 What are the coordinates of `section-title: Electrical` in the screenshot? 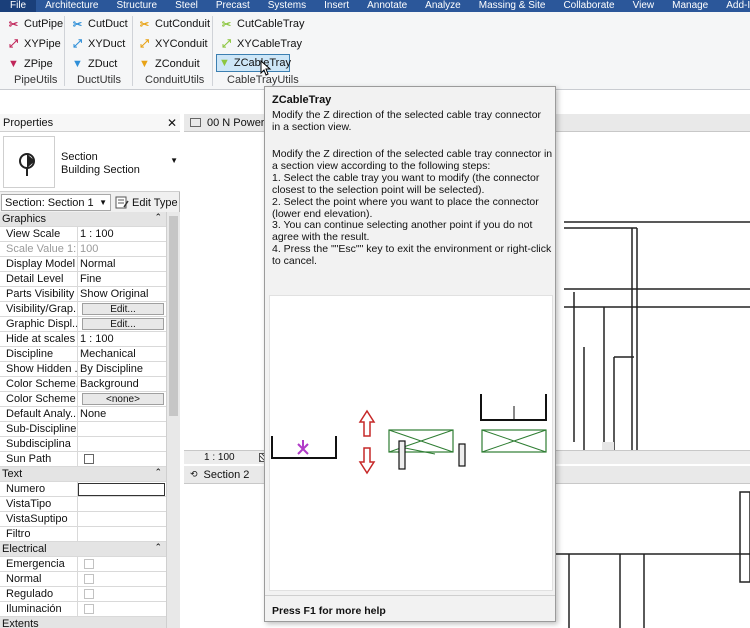 It's located at (24, 549).